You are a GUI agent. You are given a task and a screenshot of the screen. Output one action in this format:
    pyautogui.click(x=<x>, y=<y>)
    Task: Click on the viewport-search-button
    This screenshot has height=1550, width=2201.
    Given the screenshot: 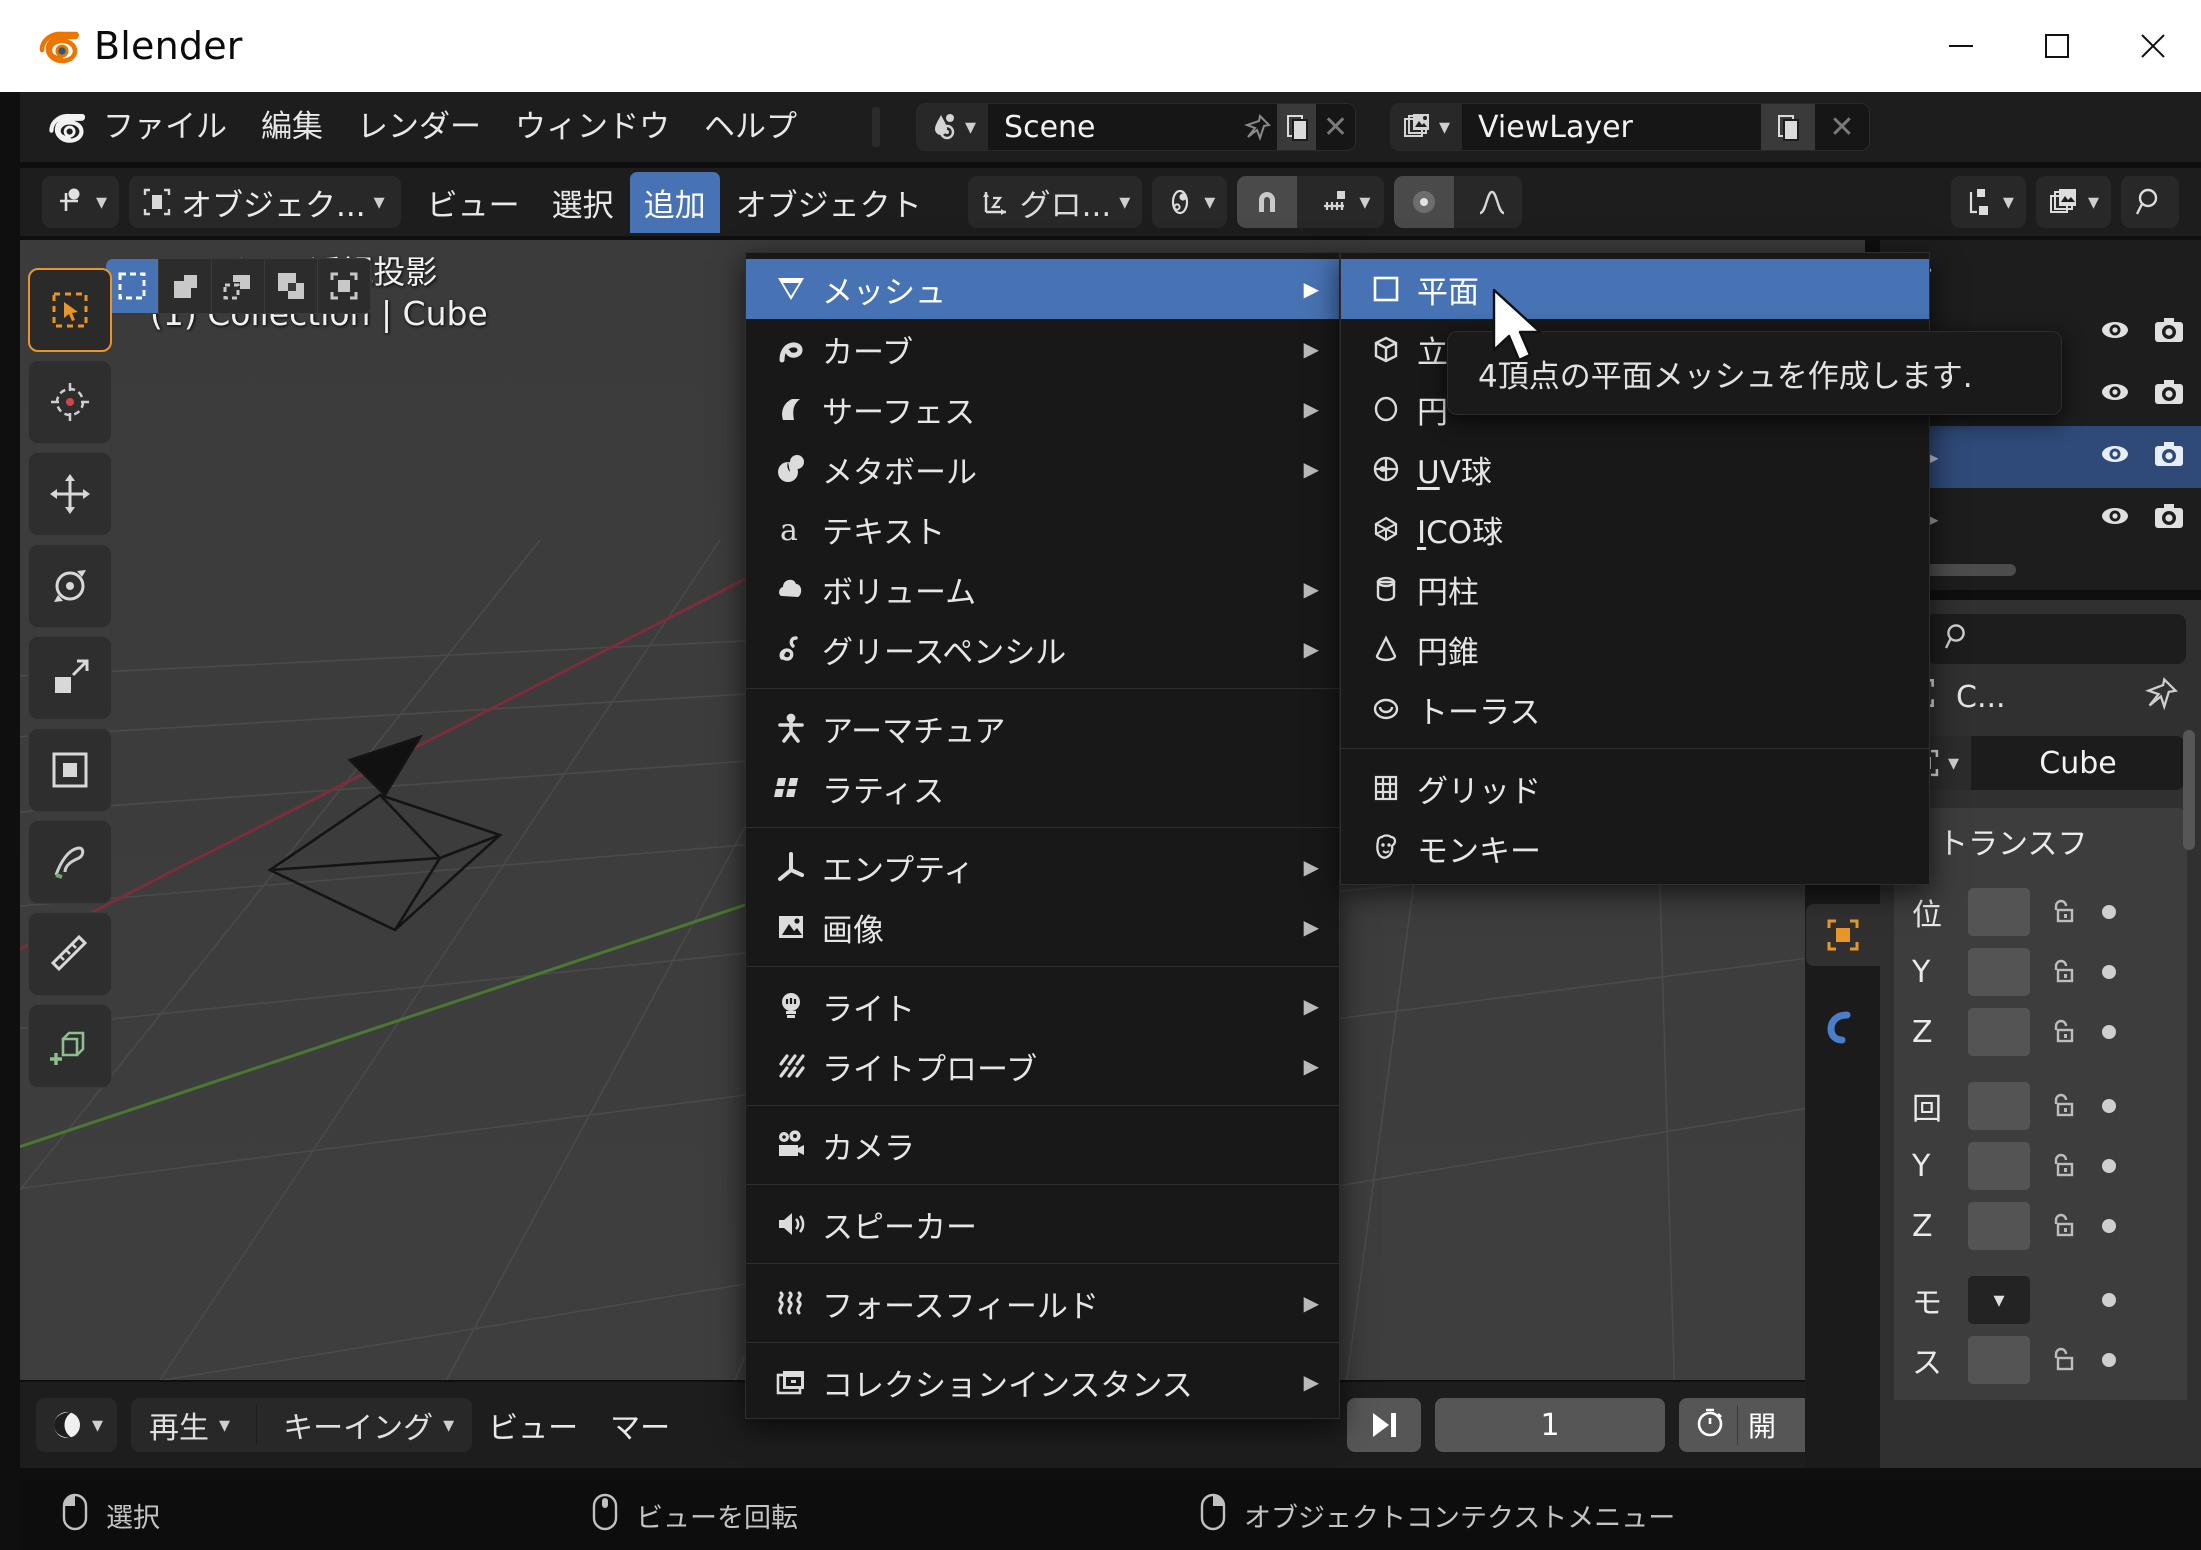 What is the action you would take?
    pyautogui.click(x=2150, y=202)
    